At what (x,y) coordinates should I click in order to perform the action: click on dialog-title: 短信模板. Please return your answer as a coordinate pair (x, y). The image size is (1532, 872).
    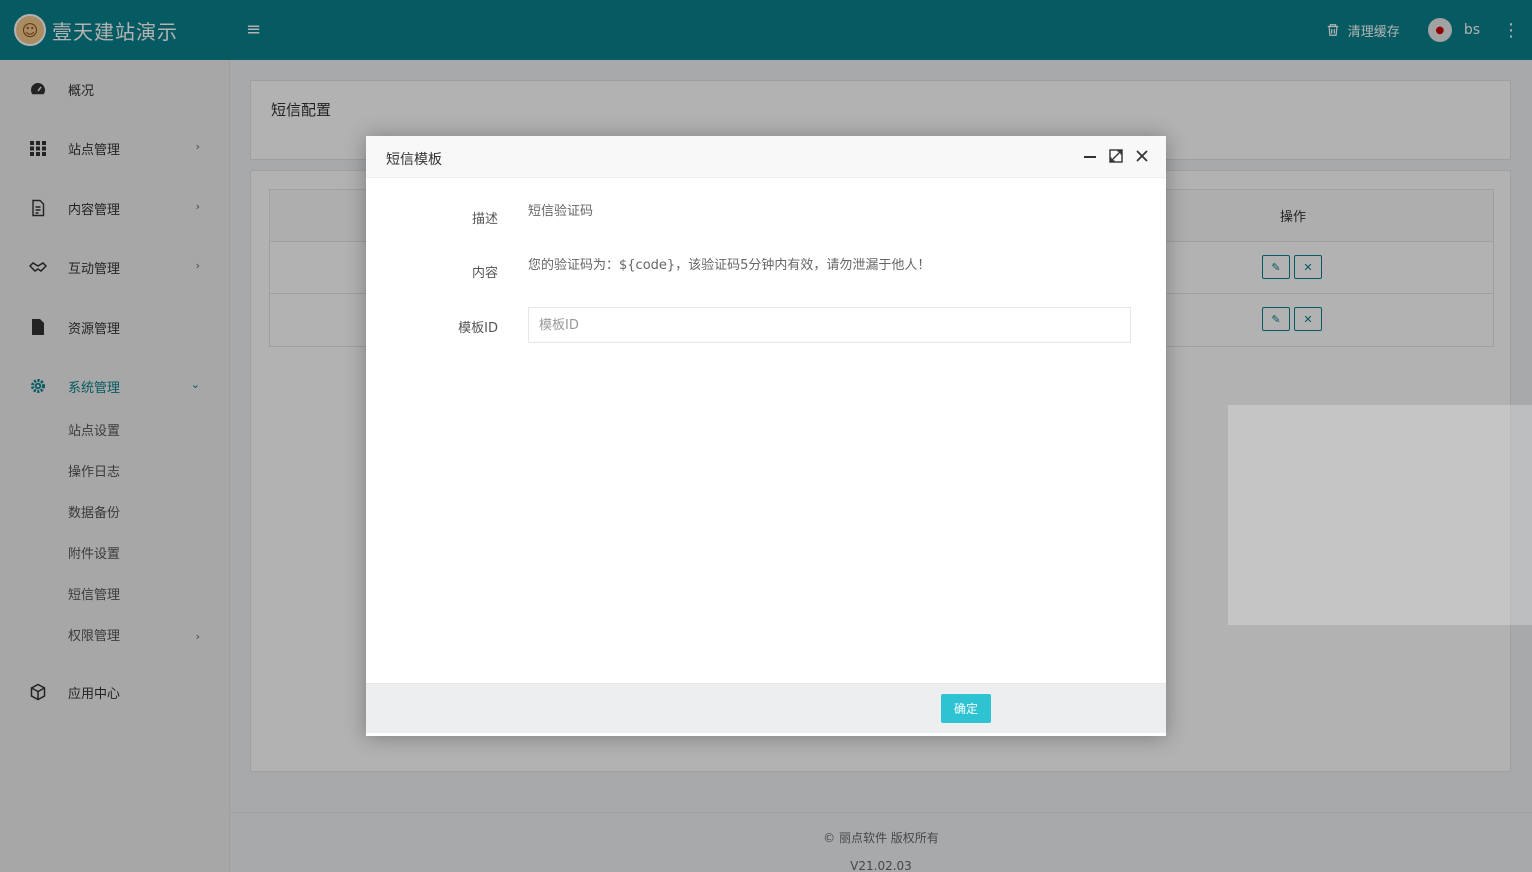
    Looking at the image, I should click on (414, 160).